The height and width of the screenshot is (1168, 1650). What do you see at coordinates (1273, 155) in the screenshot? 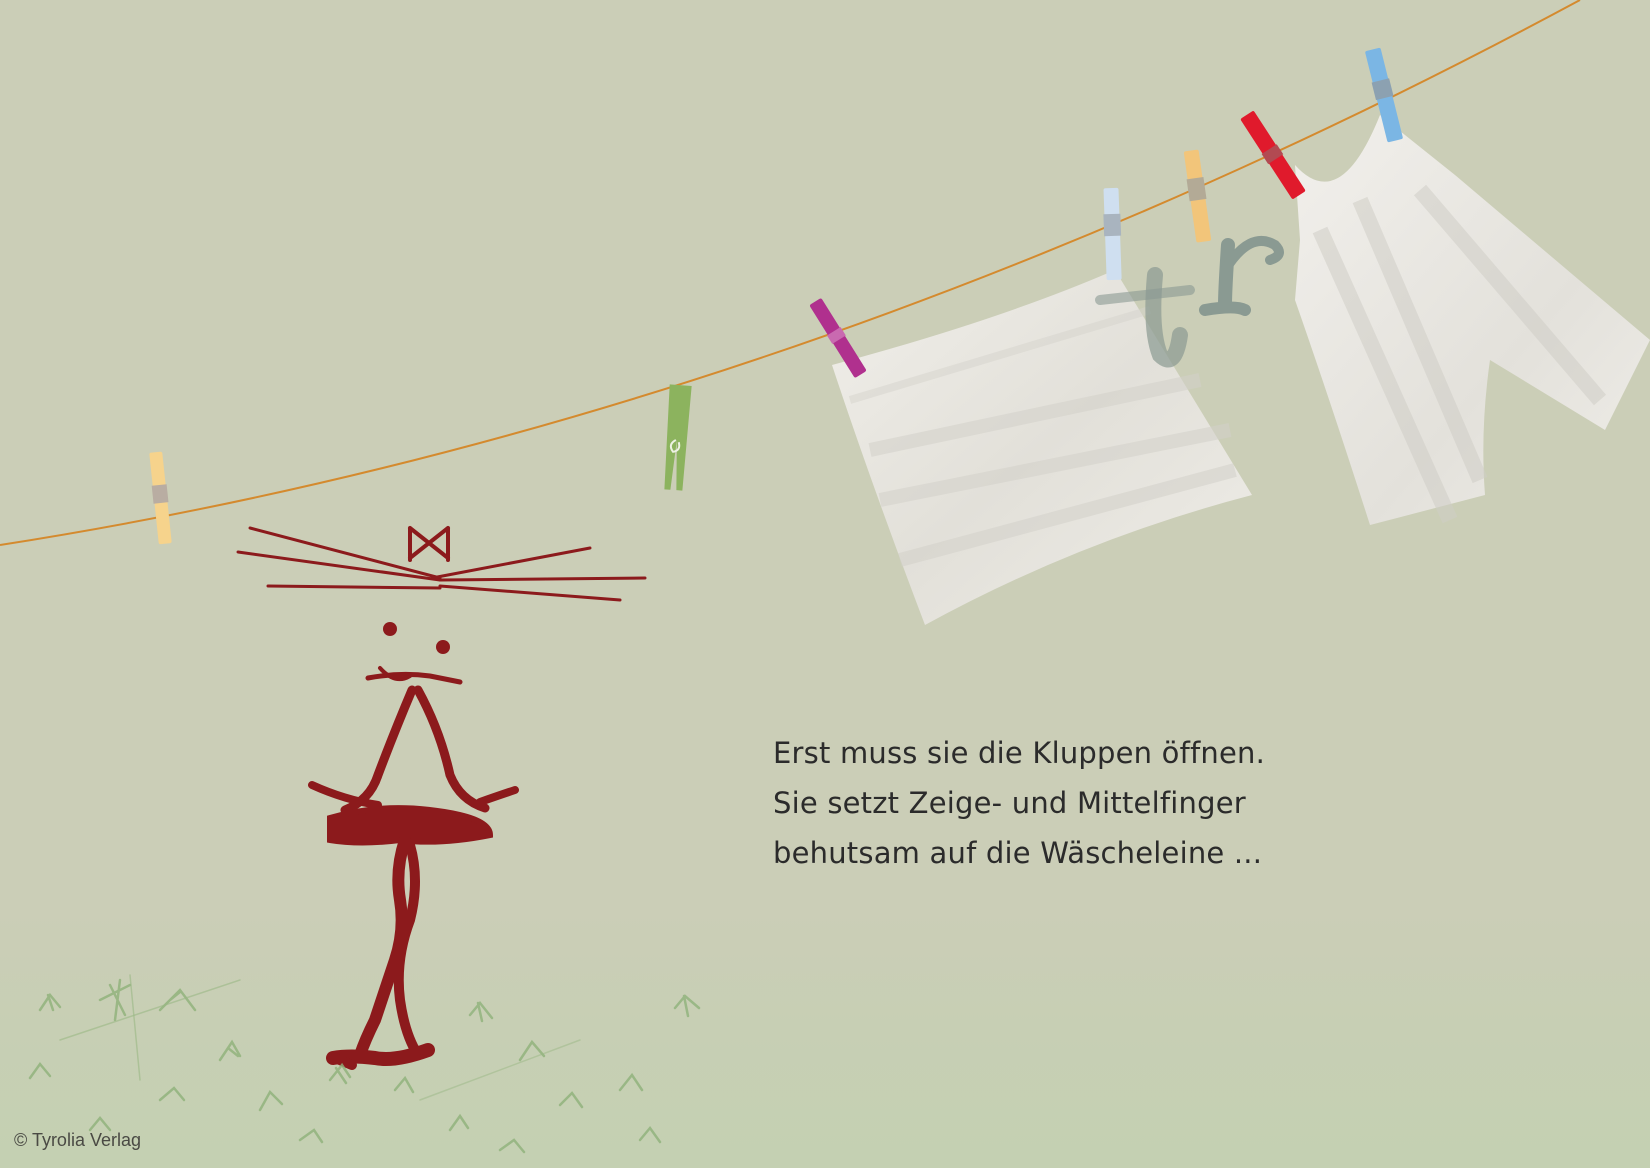
I see `peg-red` at bounding box center [1273, 155].